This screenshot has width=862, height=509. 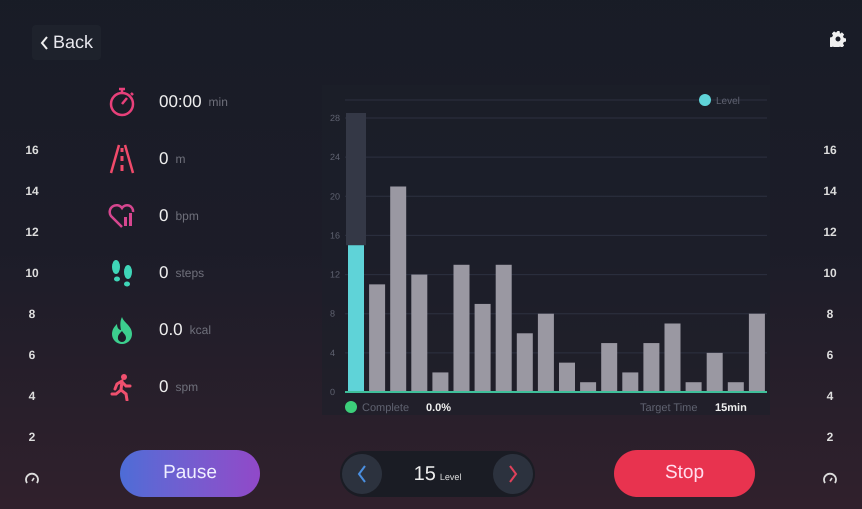 I want to click on axis-label: 24, so click(x=335, y=157).